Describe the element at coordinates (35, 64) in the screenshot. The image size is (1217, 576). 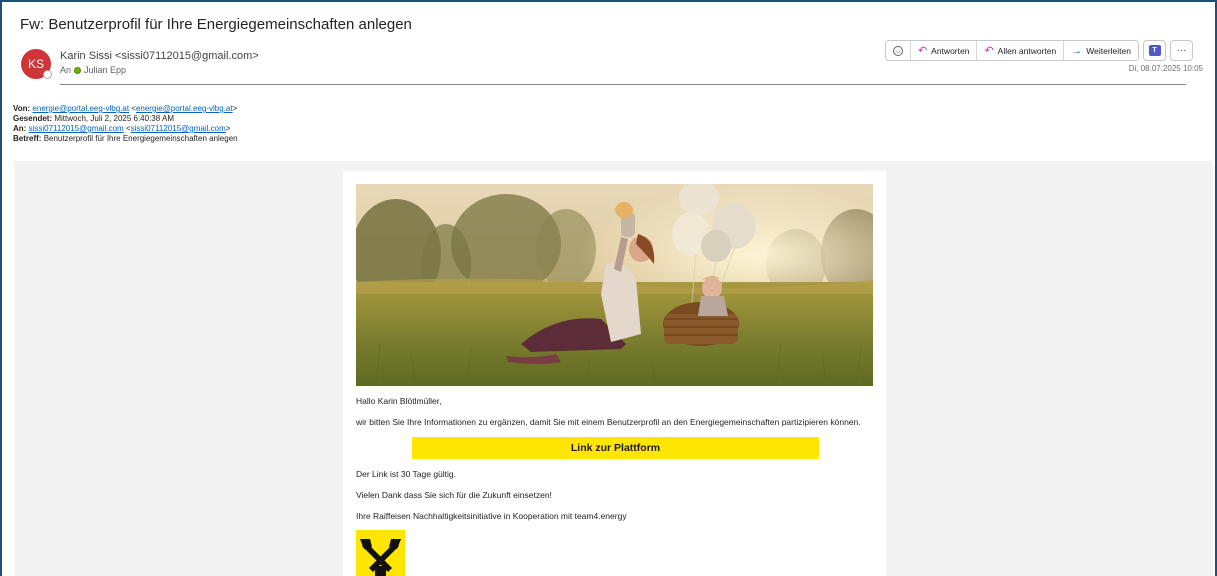
I see `avatar-initials: KS` at that location.